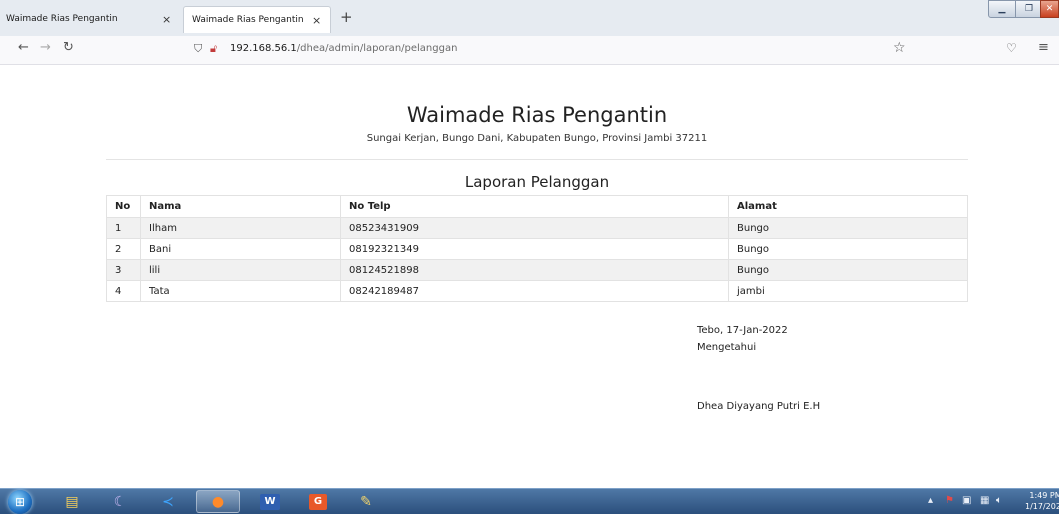 The height and width of the screenshot is (514, 1059). Describe the element at coordinates (240, 249) in the screenshot. I see `cell-nama: Bani` at that location.